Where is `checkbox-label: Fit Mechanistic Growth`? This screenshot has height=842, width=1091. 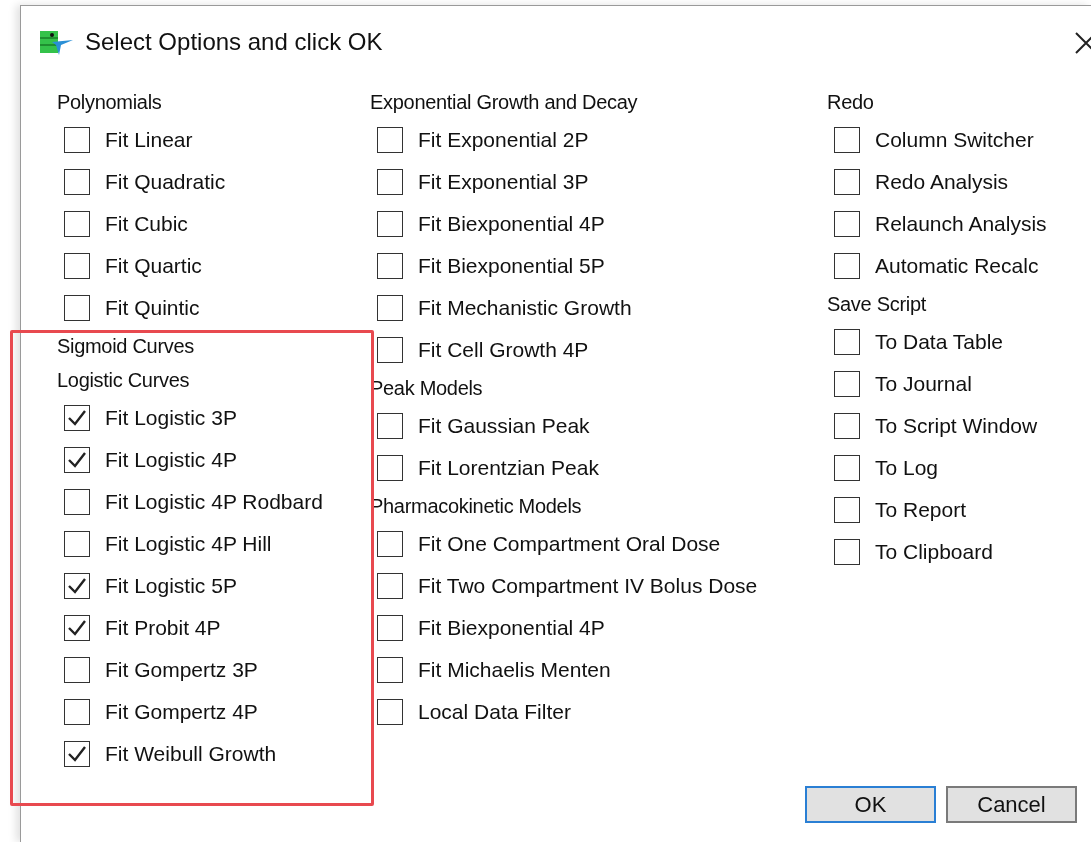
checkbox-label: Fit Mechanistic Growth is located at coordinates (525, 308).